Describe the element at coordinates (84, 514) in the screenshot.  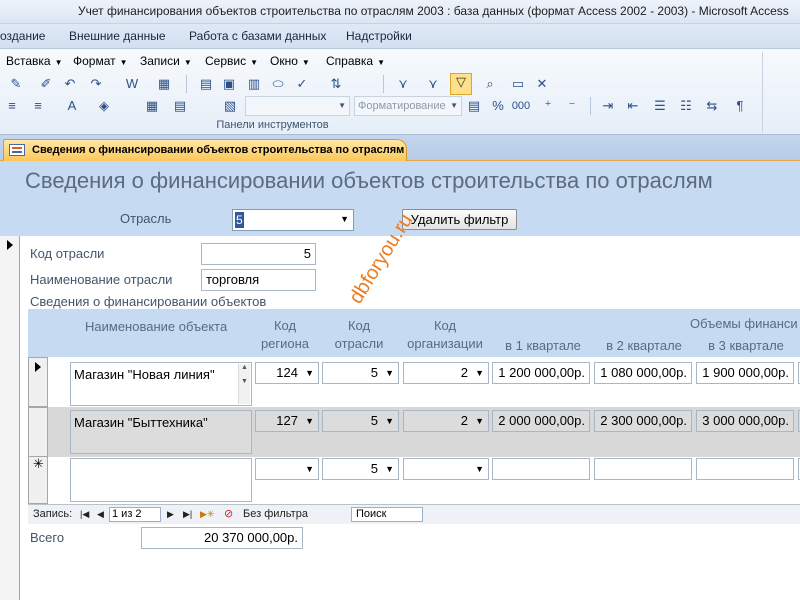
I see `first-record-icon: |◀` at that location.